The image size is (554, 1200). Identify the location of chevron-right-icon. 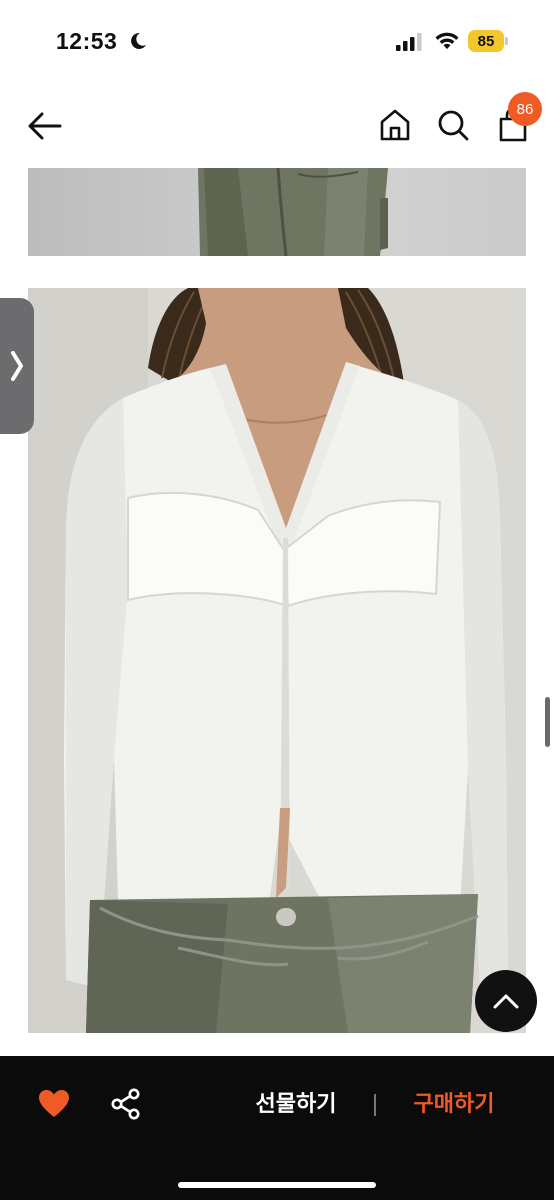
(17, 366).